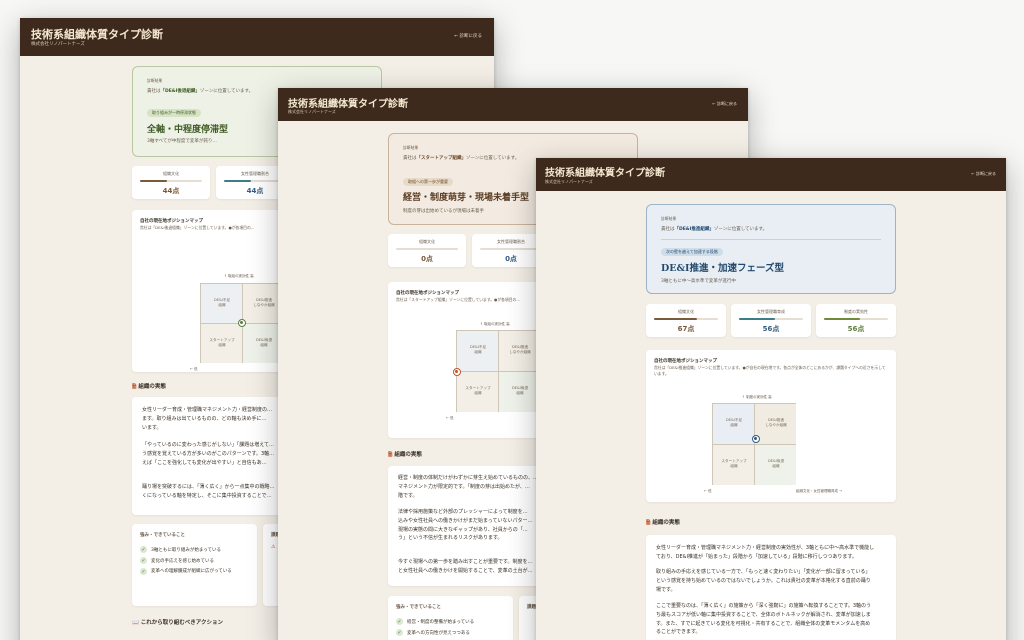 This screenshot has width=1024, height=640. Describe the element at coordinates (174, 113) in the screenshot. I see `type-tag: 取り組みが一時停滞状態` at that location.